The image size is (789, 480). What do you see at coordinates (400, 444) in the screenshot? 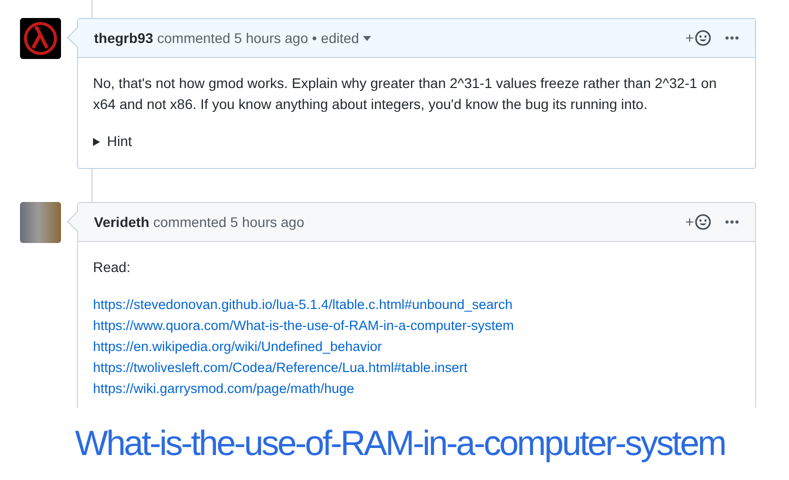
I see `zoomed-link-text: What-is-the-use-of-RAM-in-a-computer-system` at bounding box center [400, 444].